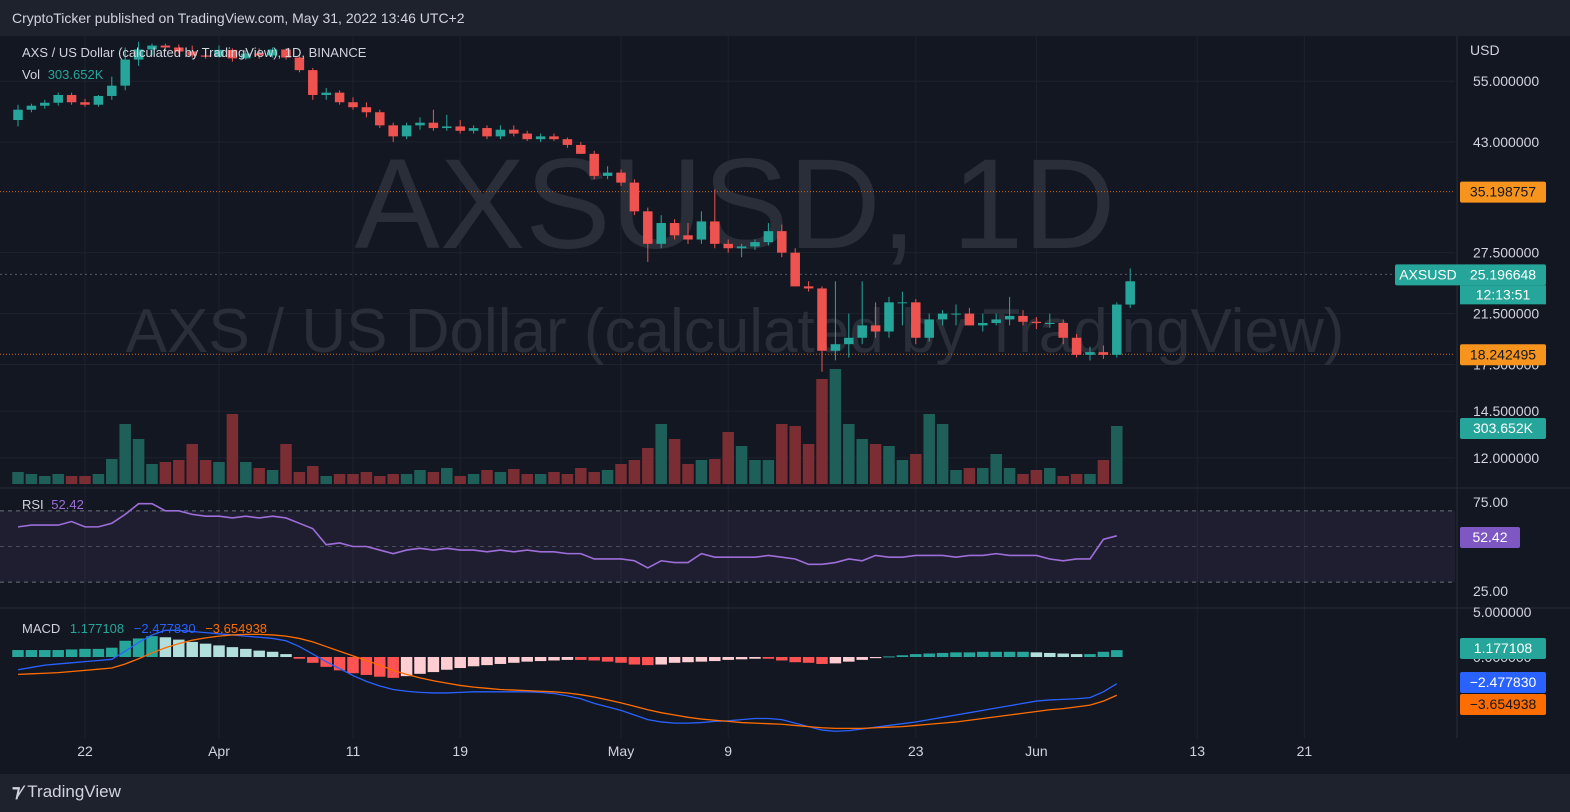  I want to click on price-tick-label: 55.000000, so click(1506, 81).